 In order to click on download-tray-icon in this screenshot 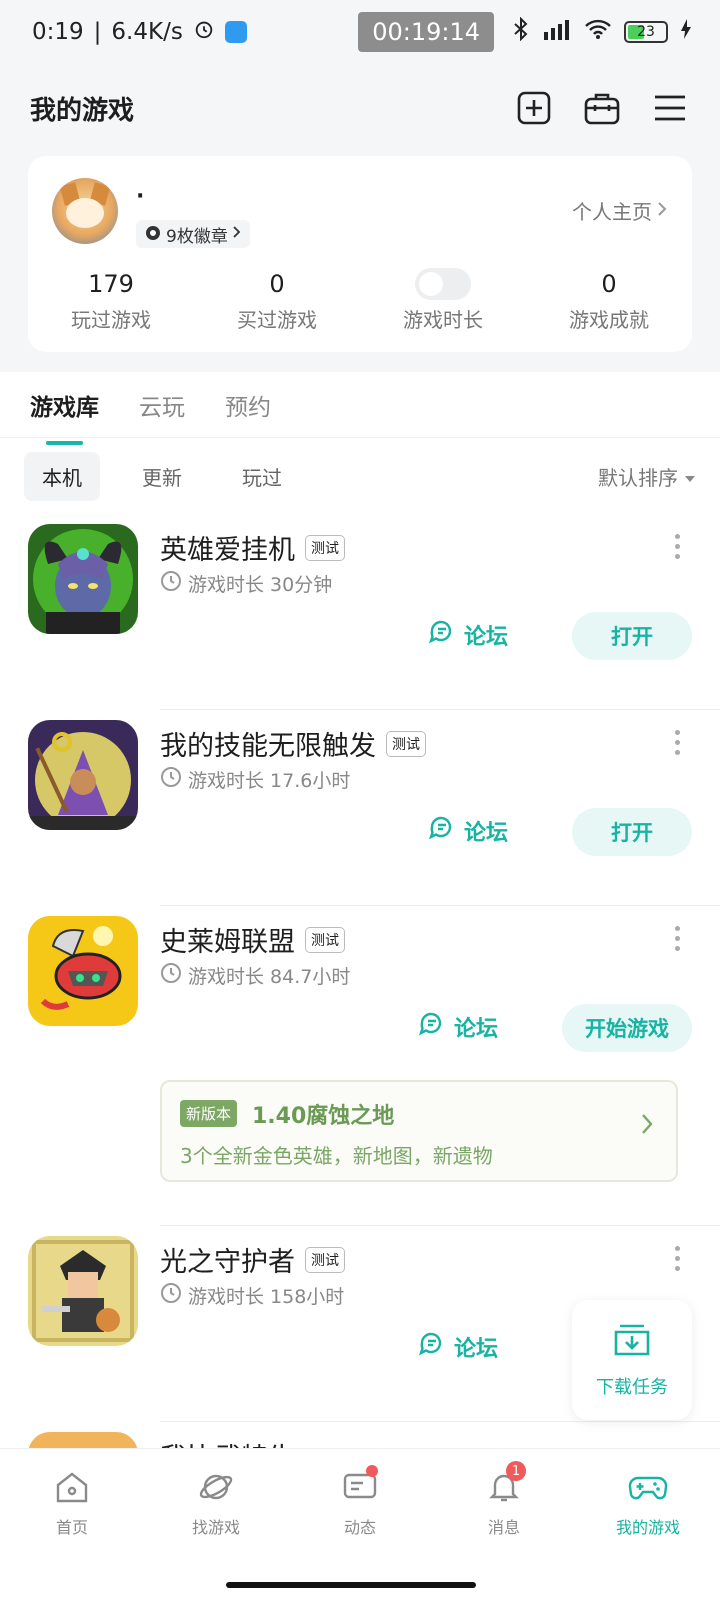, I will do `click(632, 1342)`.